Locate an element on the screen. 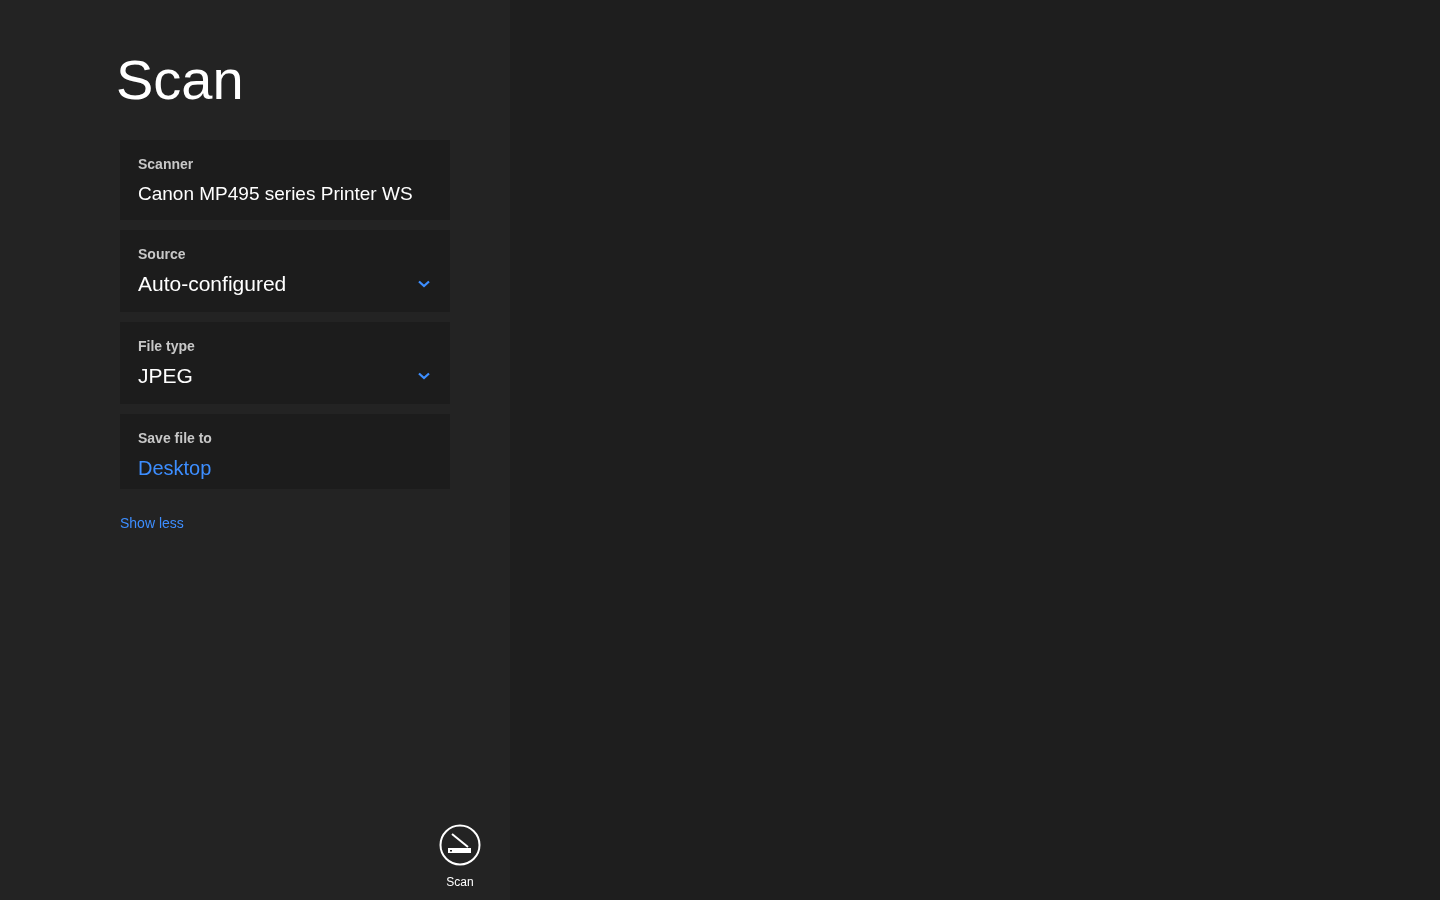  page-title: Scan is located at coordinates (180, 80).